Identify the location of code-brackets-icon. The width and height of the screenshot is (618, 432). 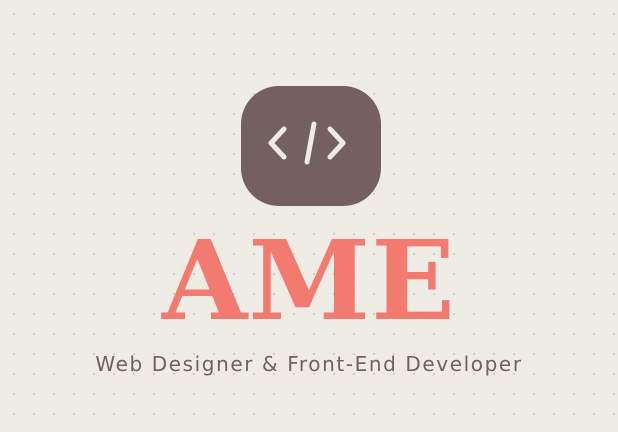
(307, 143).